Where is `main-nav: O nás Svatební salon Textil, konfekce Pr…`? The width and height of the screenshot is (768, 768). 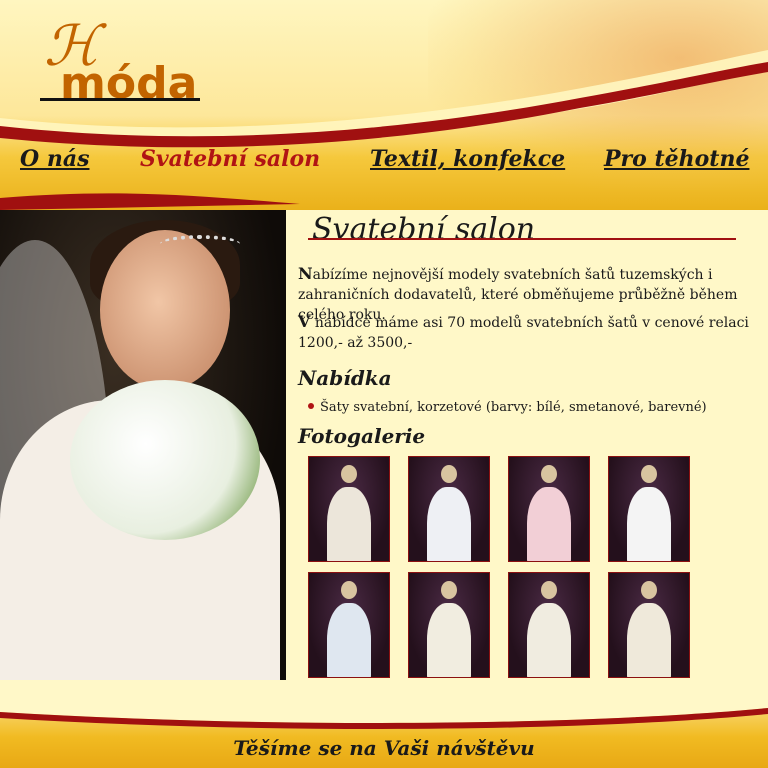
main-nav: O nás Svatební salon Textil, konfekce Pr… is located at coordinates (384, 166).